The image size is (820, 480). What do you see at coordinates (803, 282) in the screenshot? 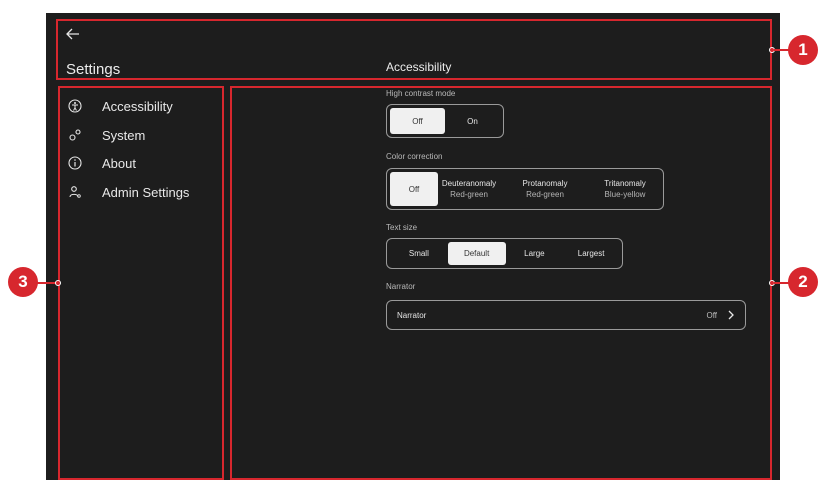
I see `callout-badge-2: 2` at bounding box center [803, 282].